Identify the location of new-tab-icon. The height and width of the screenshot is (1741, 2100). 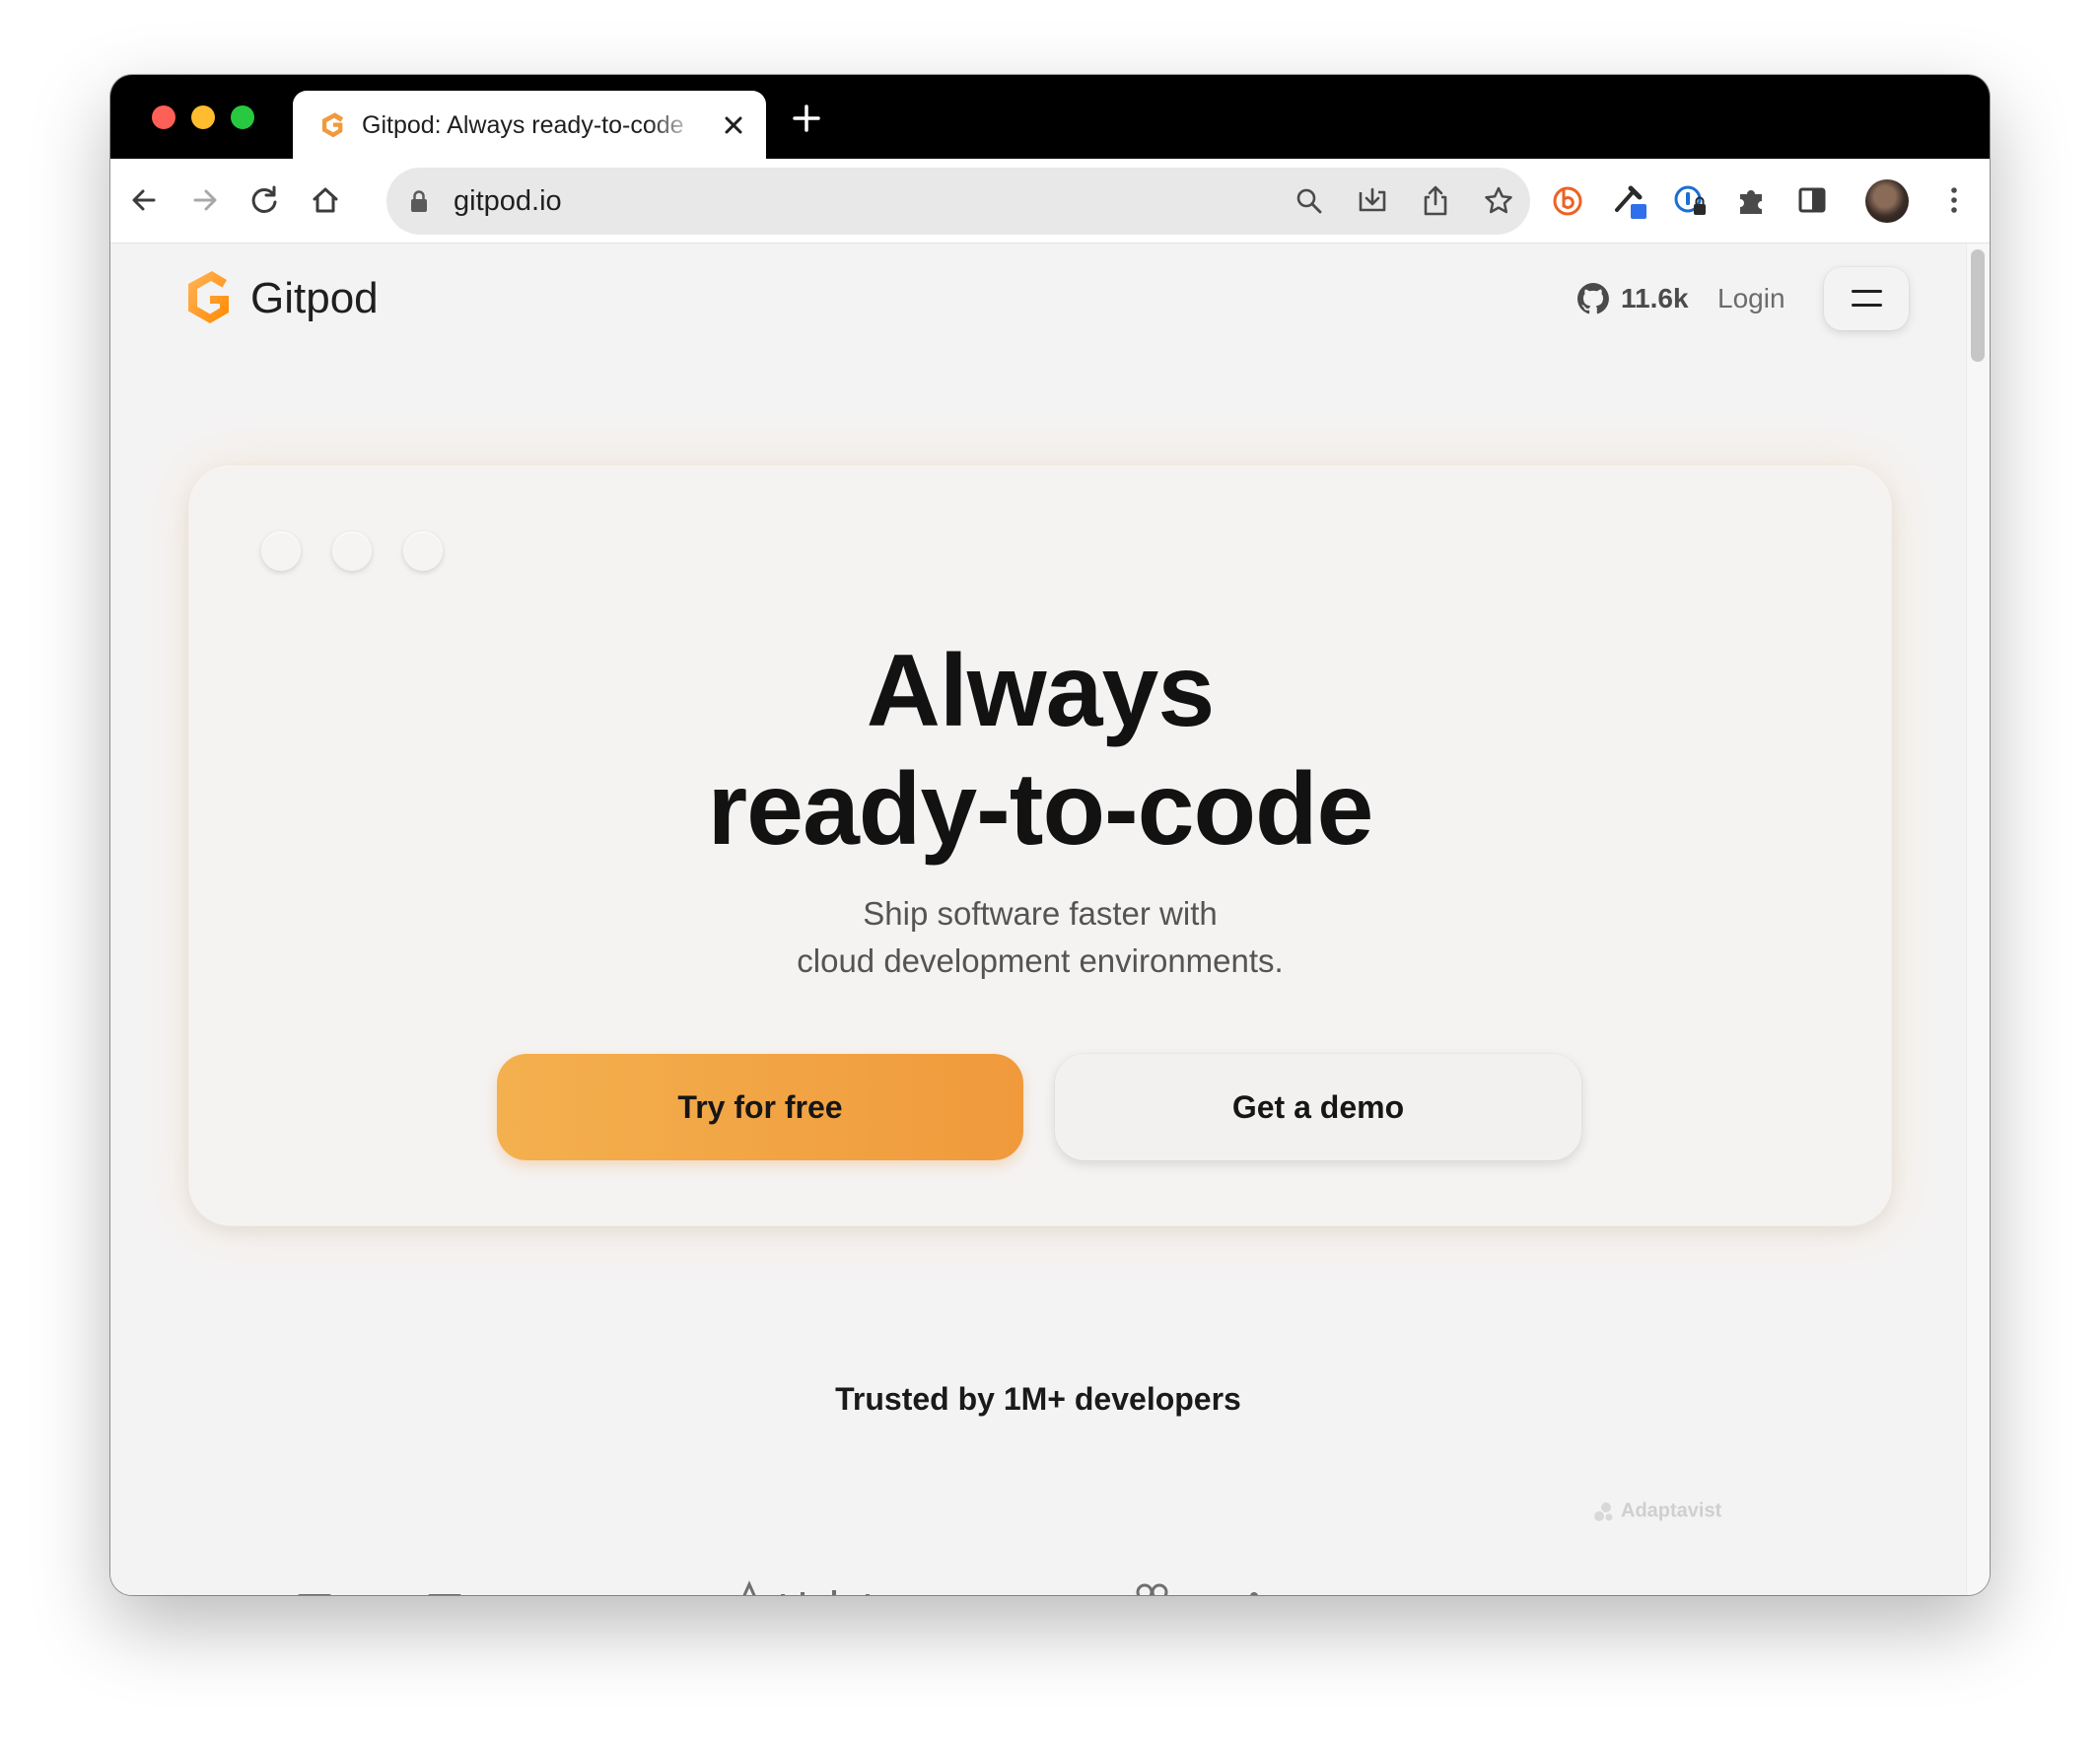
(806, 119).